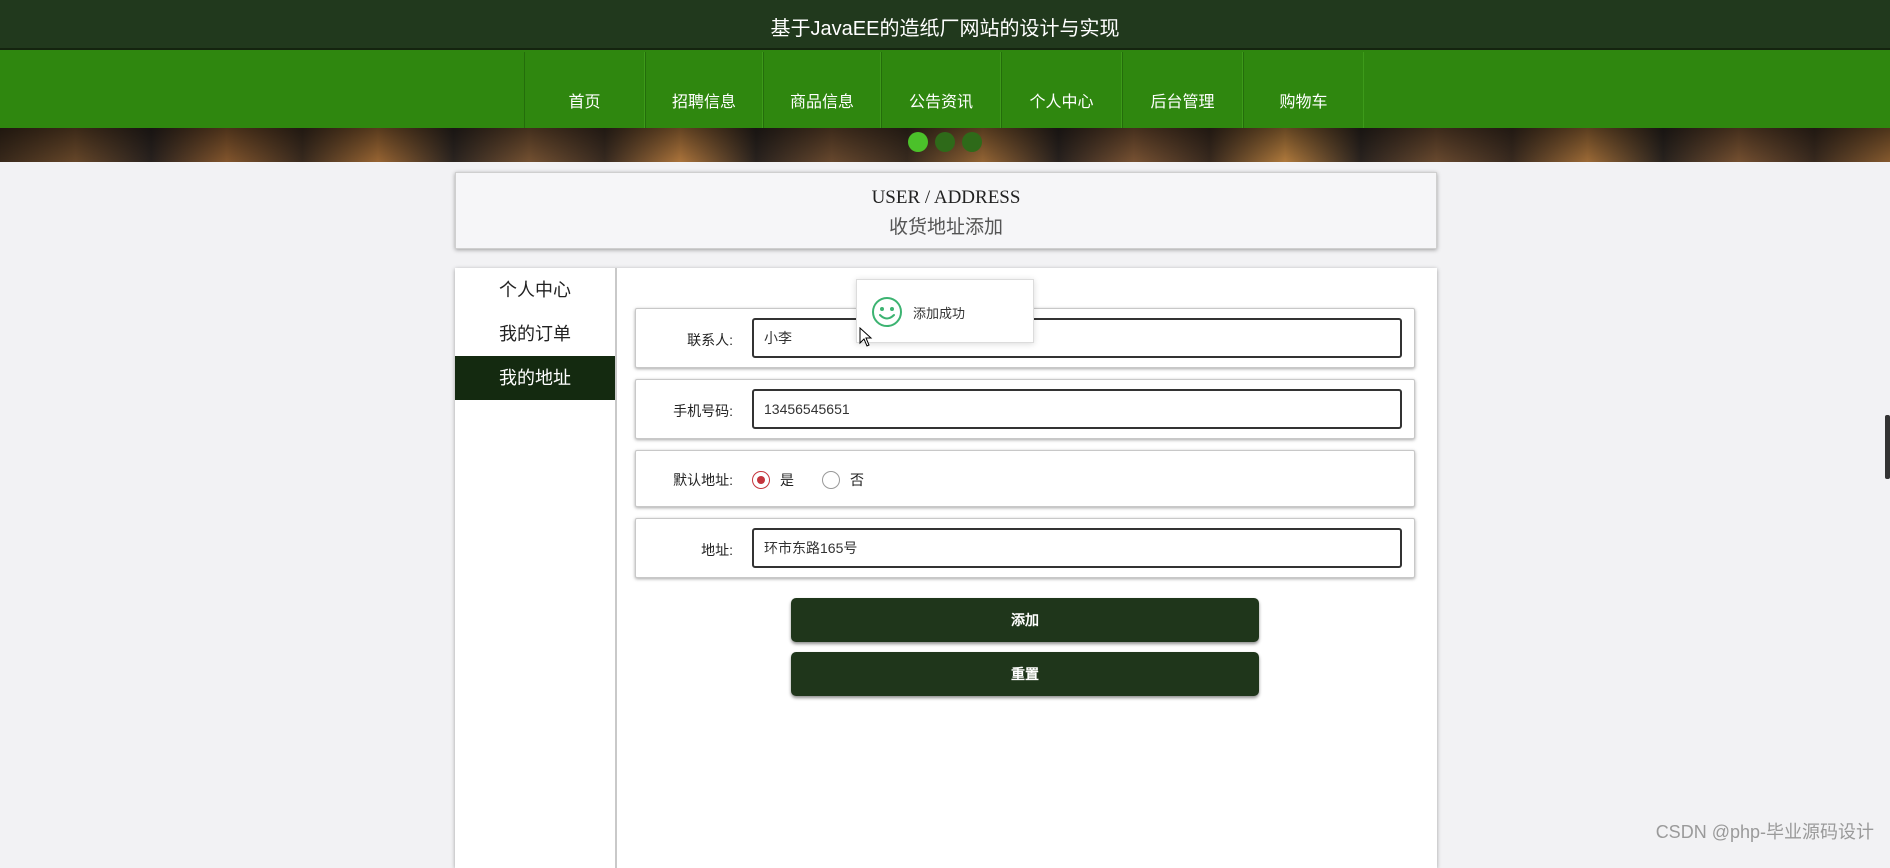  I want to click on site-header: 基于JavaEE的造纸厂网站的设计与实现, so click(945, 25).